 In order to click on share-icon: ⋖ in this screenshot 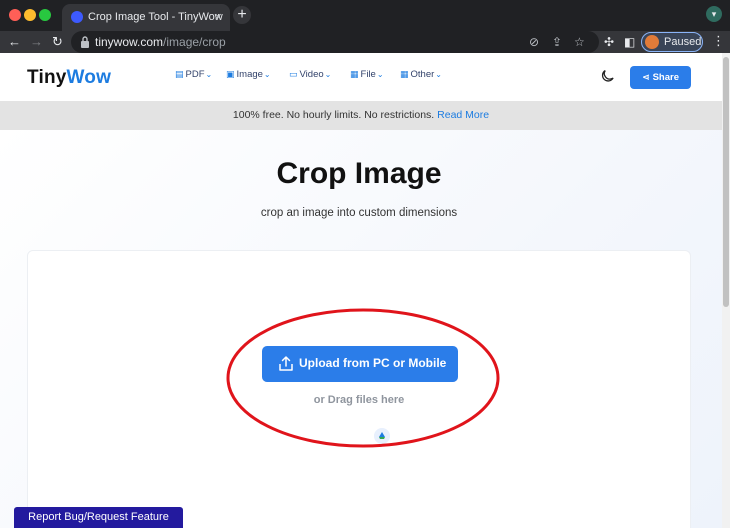, I will do `click(647, 77)`.